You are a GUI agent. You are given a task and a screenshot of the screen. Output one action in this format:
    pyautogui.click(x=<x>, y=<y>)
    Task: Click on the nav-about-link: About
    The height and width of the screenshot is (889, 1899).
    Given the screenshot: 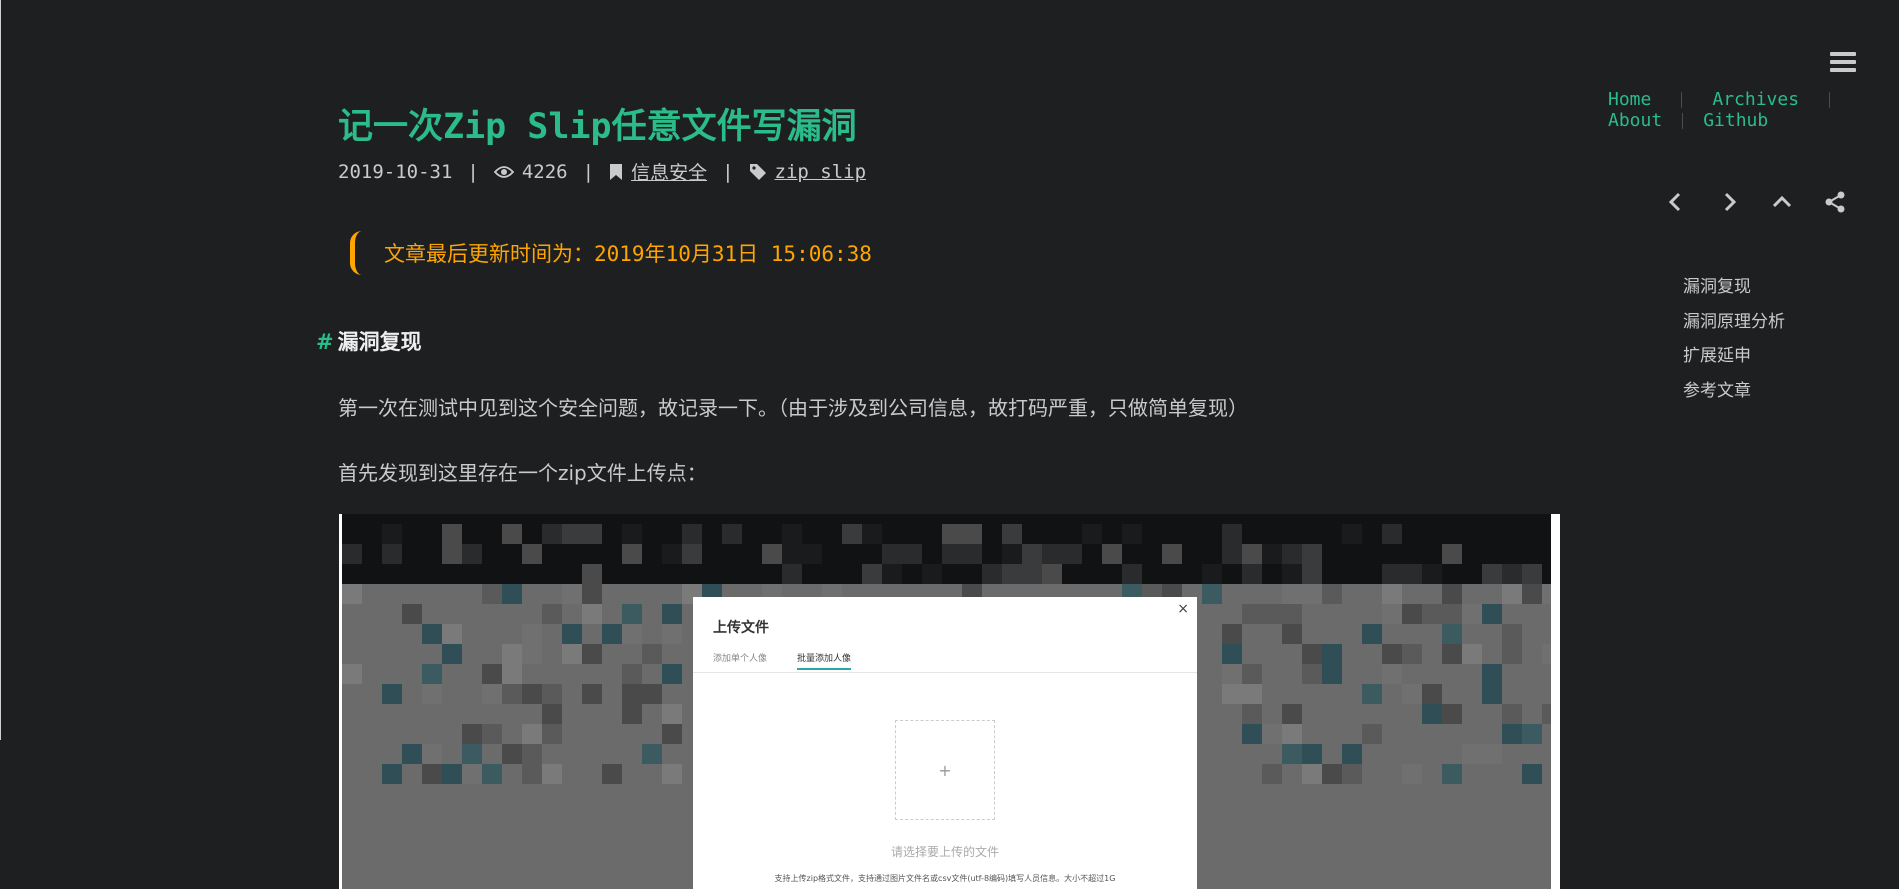 What is the action you would take?
    pyautogui.click(x=1635, y=120)
    